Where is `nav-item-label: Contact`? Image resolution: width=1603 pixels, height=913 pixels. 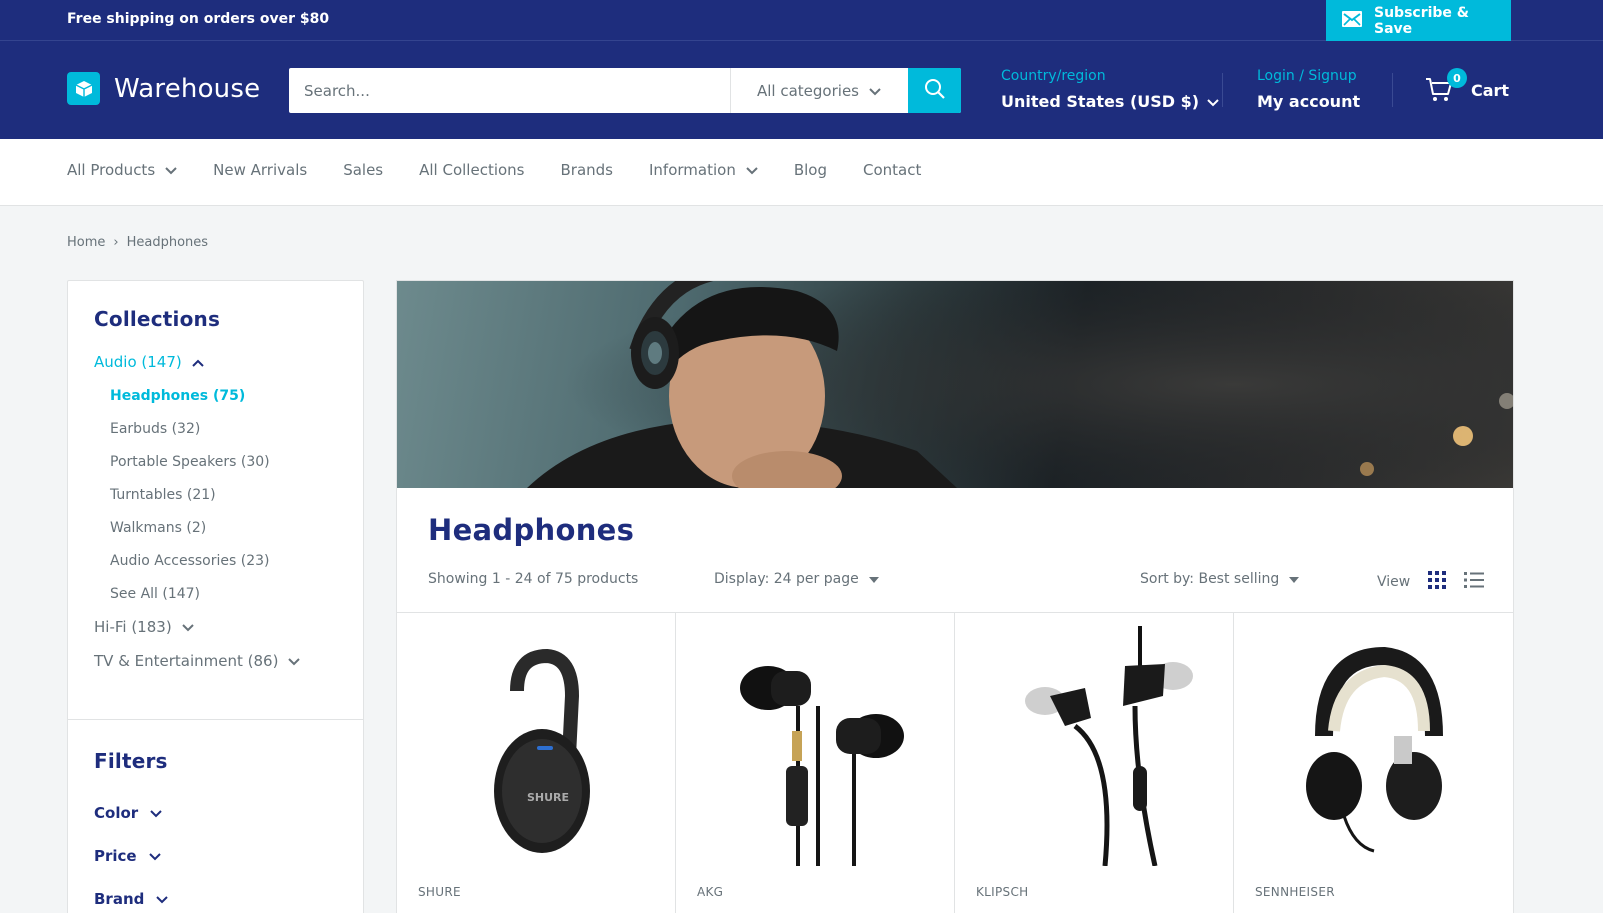 nav-item-label: Contact is located at coordinates (892, 170).